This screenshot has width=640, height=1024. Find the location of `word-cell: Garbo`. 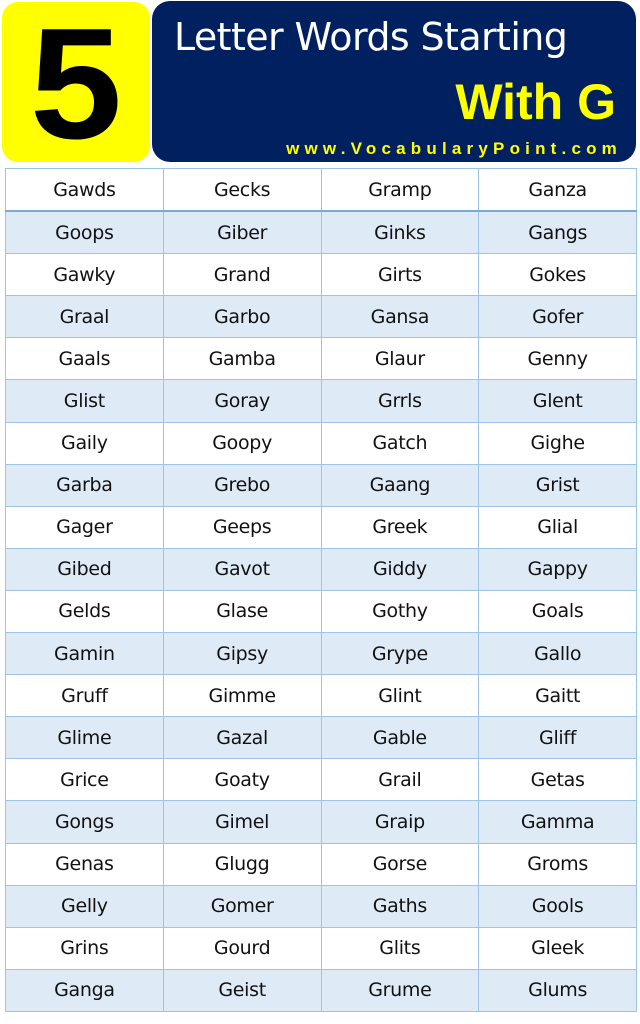

word-cell: Garbo is located at coordinates (242, 317).